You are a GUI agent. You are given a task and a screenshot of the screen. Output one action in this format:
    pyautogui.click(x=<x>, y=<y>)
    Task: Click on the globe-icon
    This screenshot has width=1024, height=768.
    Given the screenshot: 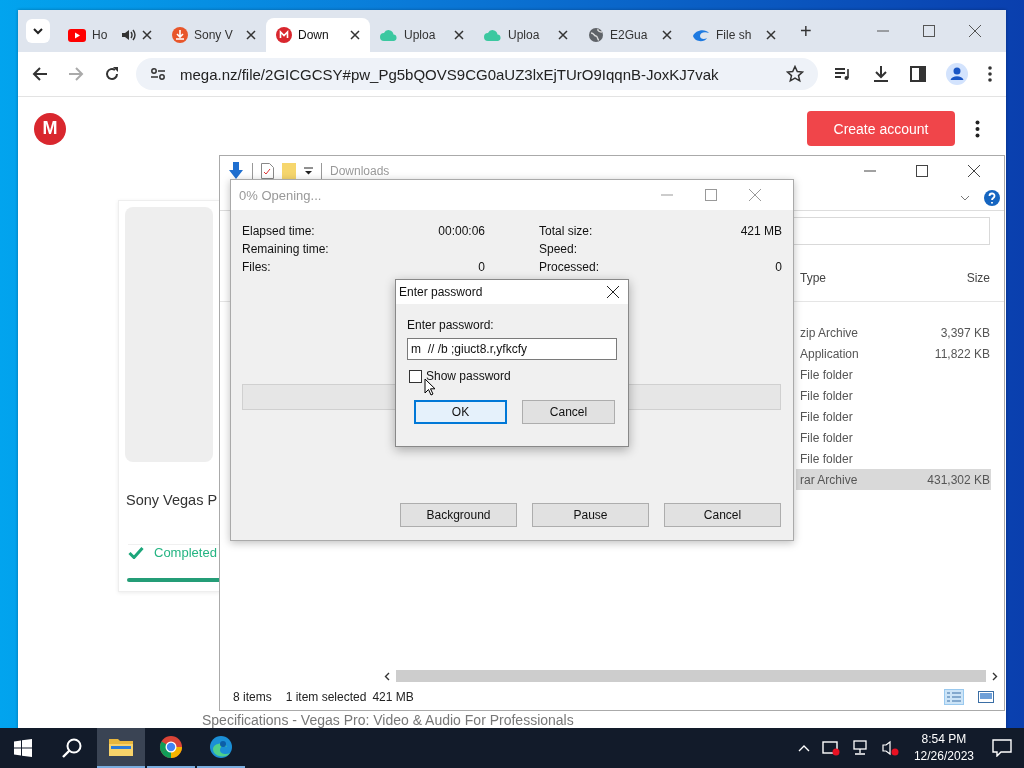 What is the action you would take?
    pyautogui.click(x=596, y=35)
    